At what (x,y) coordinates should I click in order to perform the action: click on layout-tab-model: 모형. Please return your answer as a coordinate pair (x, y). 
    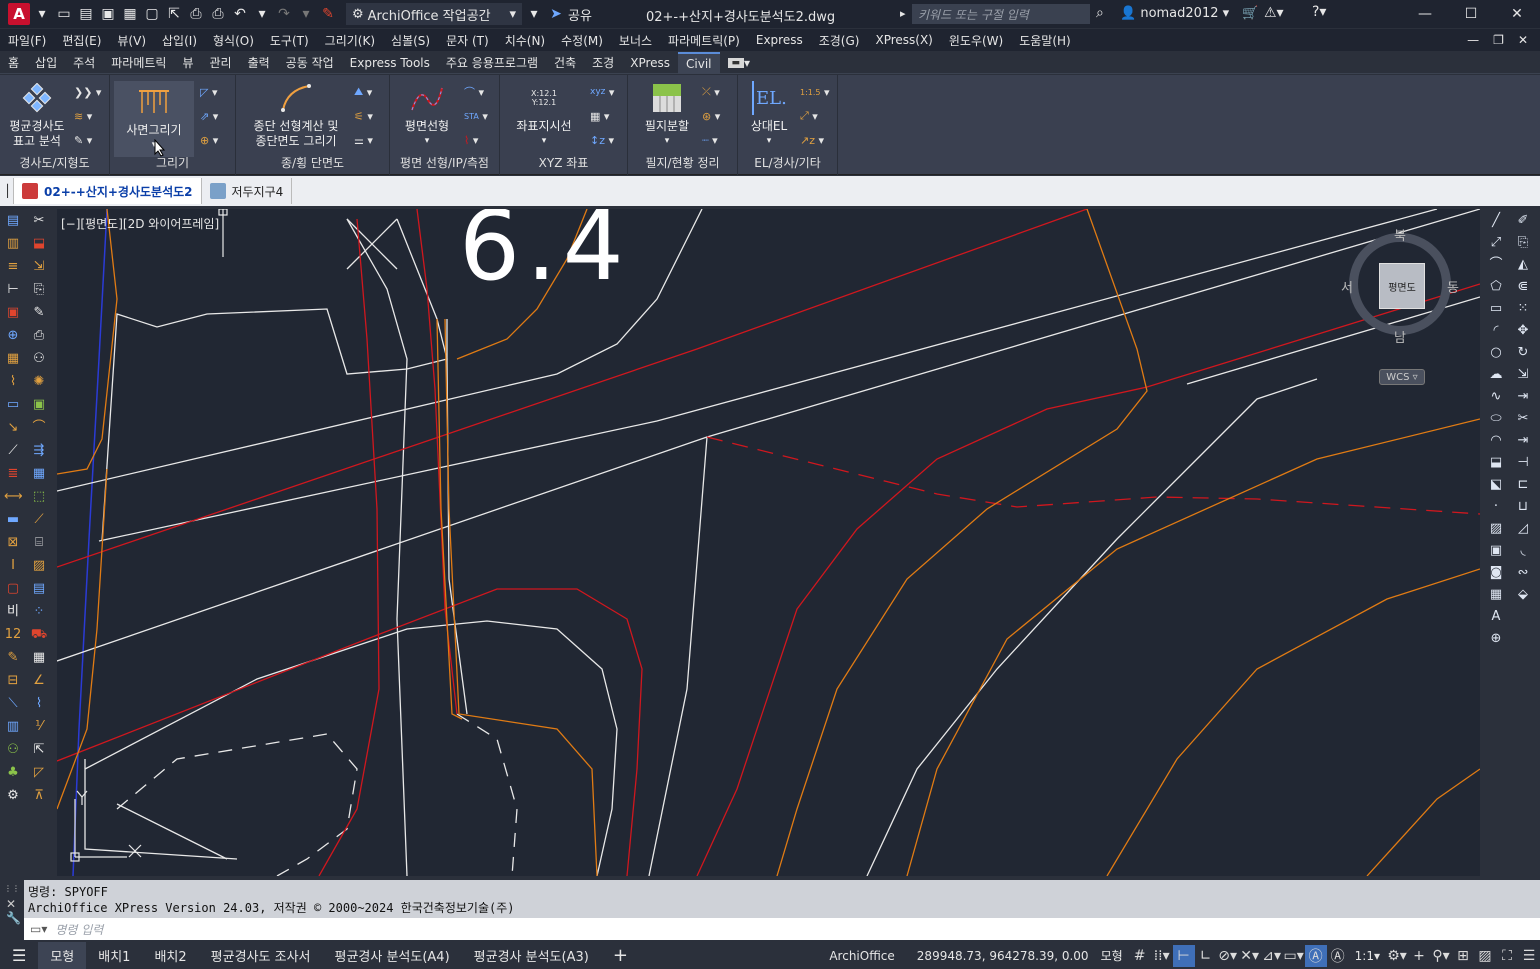
    Looking at the image, I should click on (62, 955).